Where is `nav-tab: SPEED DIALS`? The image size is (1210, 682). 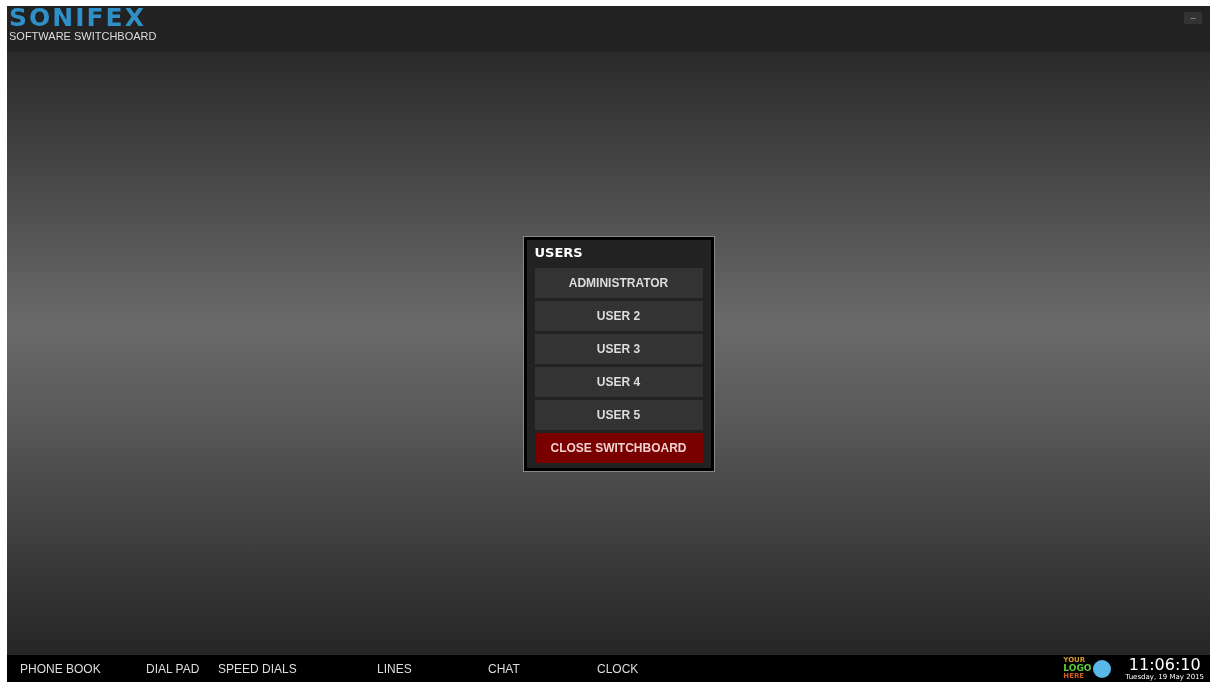
nav-tab: SPEED DIALS is located at coordinates (297, 668).